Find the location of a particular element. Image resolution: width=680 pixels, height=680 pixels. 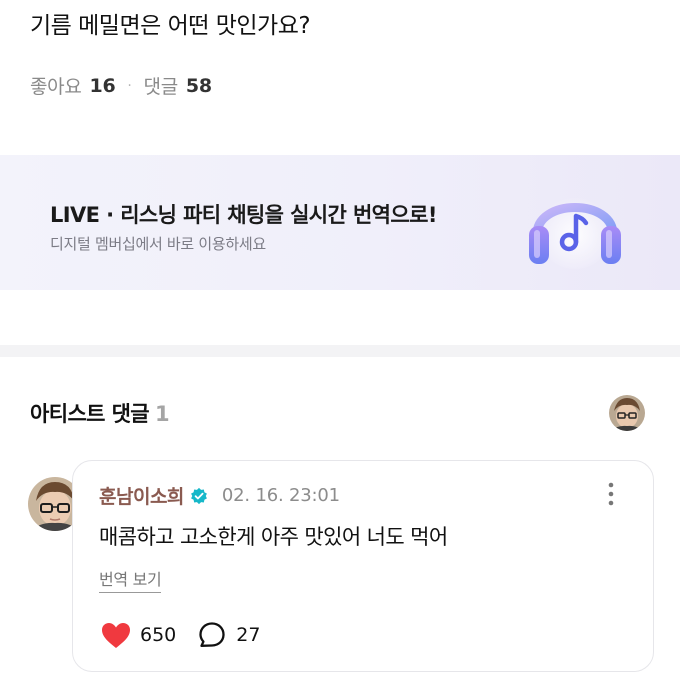

likes-count: 16 is located at coordinates (102, 85).